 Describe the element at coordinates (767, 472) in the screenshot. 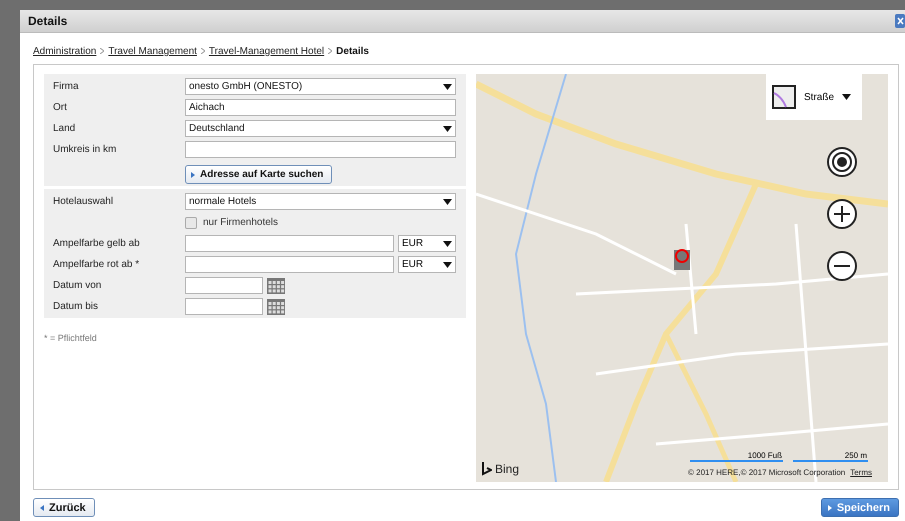

I see `copyright-text: © 2017 HERE,© 2017 Microsoft Corporation` at that location.